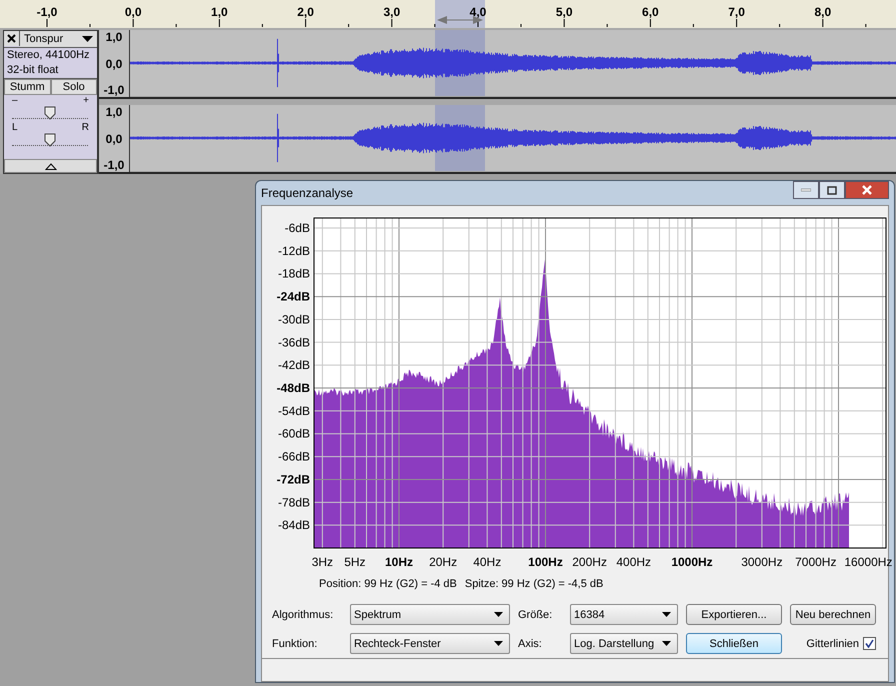 The width and height of the screenshot is (896, 686). I want to click on pan-slider, so click(50, 139).